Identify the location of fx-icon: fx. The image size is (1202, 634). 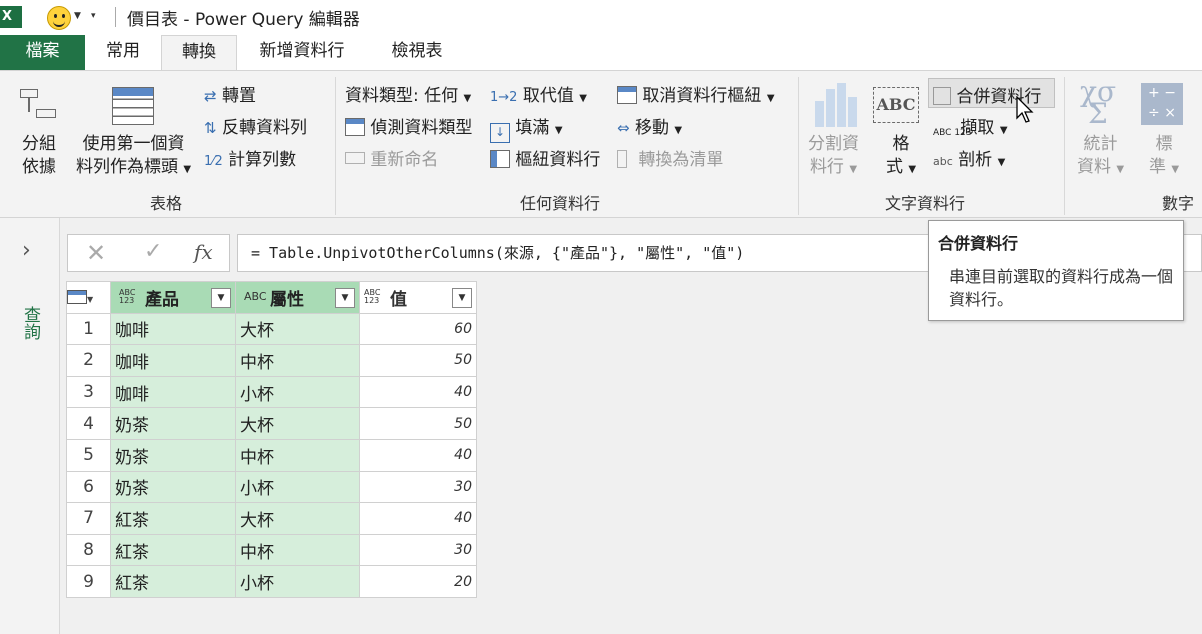
(203, 252).